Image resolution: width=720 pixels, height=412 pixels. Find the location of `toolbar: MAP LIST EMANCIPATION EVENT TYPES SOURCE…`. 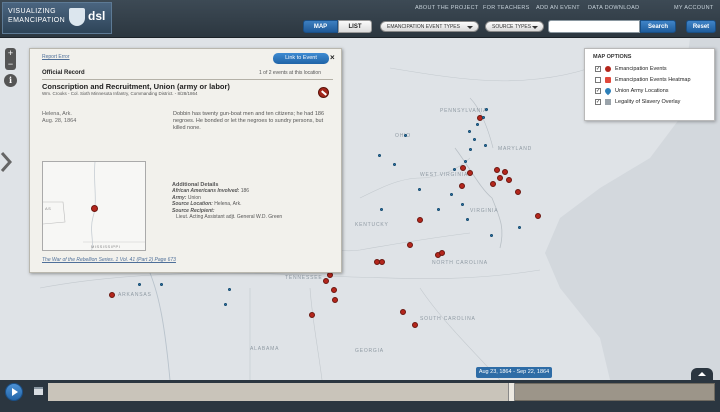

toolbar: MAP LIST EMANCIPATION EVENT TYPES SOURCE… is located at coordinates (360, 27).